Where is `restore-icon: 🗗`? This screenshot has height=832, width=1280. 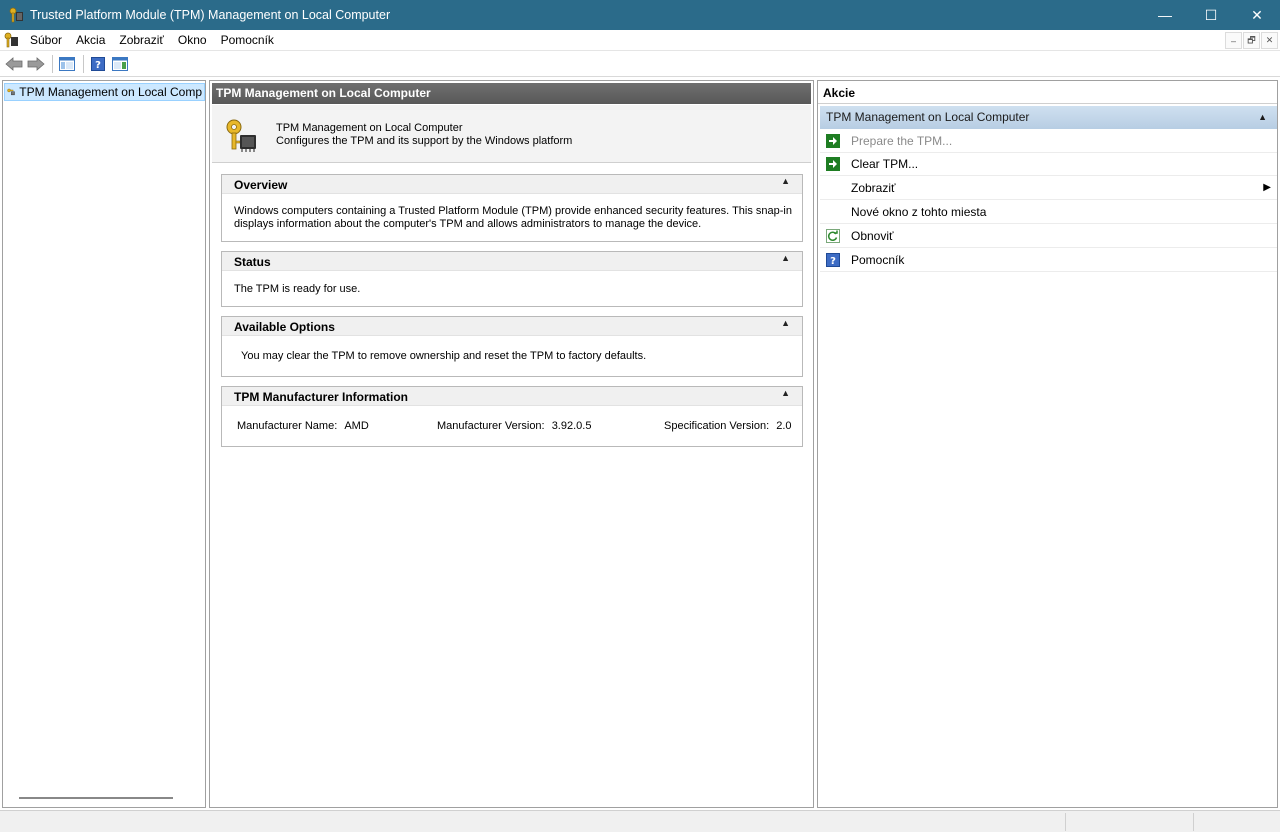 restore-icon: 🗗 is located at coordinates (1251, 39).